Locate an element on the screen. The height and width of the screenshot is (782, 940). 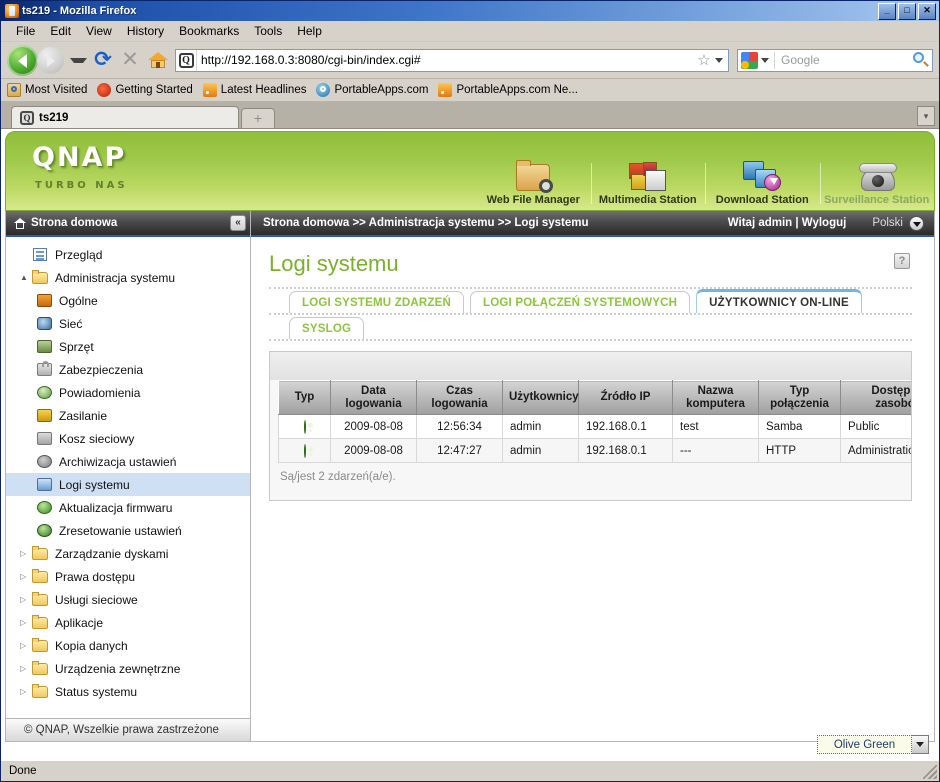
sidebar-item-archiwizacja-ustawien: Archiwizacja ustawień is located at coordinates (128, 461).